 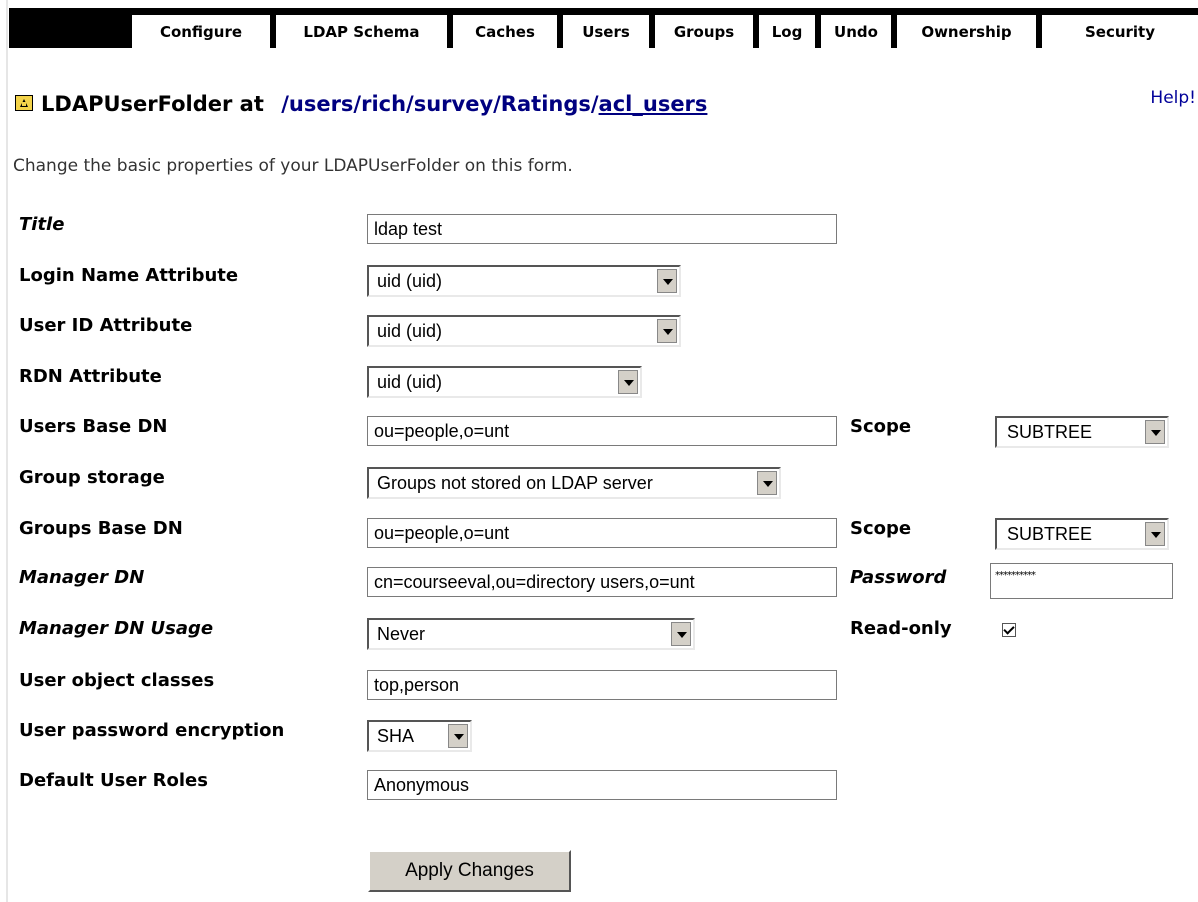 What do you see at coordinates (116, 628) in the screenshot?
I see `manager-dn-usage-label: Manager DN Usage` at bounding box center [116, 628].